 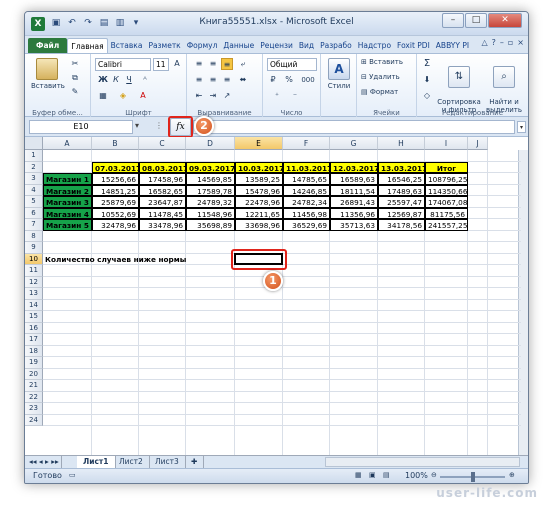 I want to click on value-cell: 16589,63, so click(x=354, y=179).